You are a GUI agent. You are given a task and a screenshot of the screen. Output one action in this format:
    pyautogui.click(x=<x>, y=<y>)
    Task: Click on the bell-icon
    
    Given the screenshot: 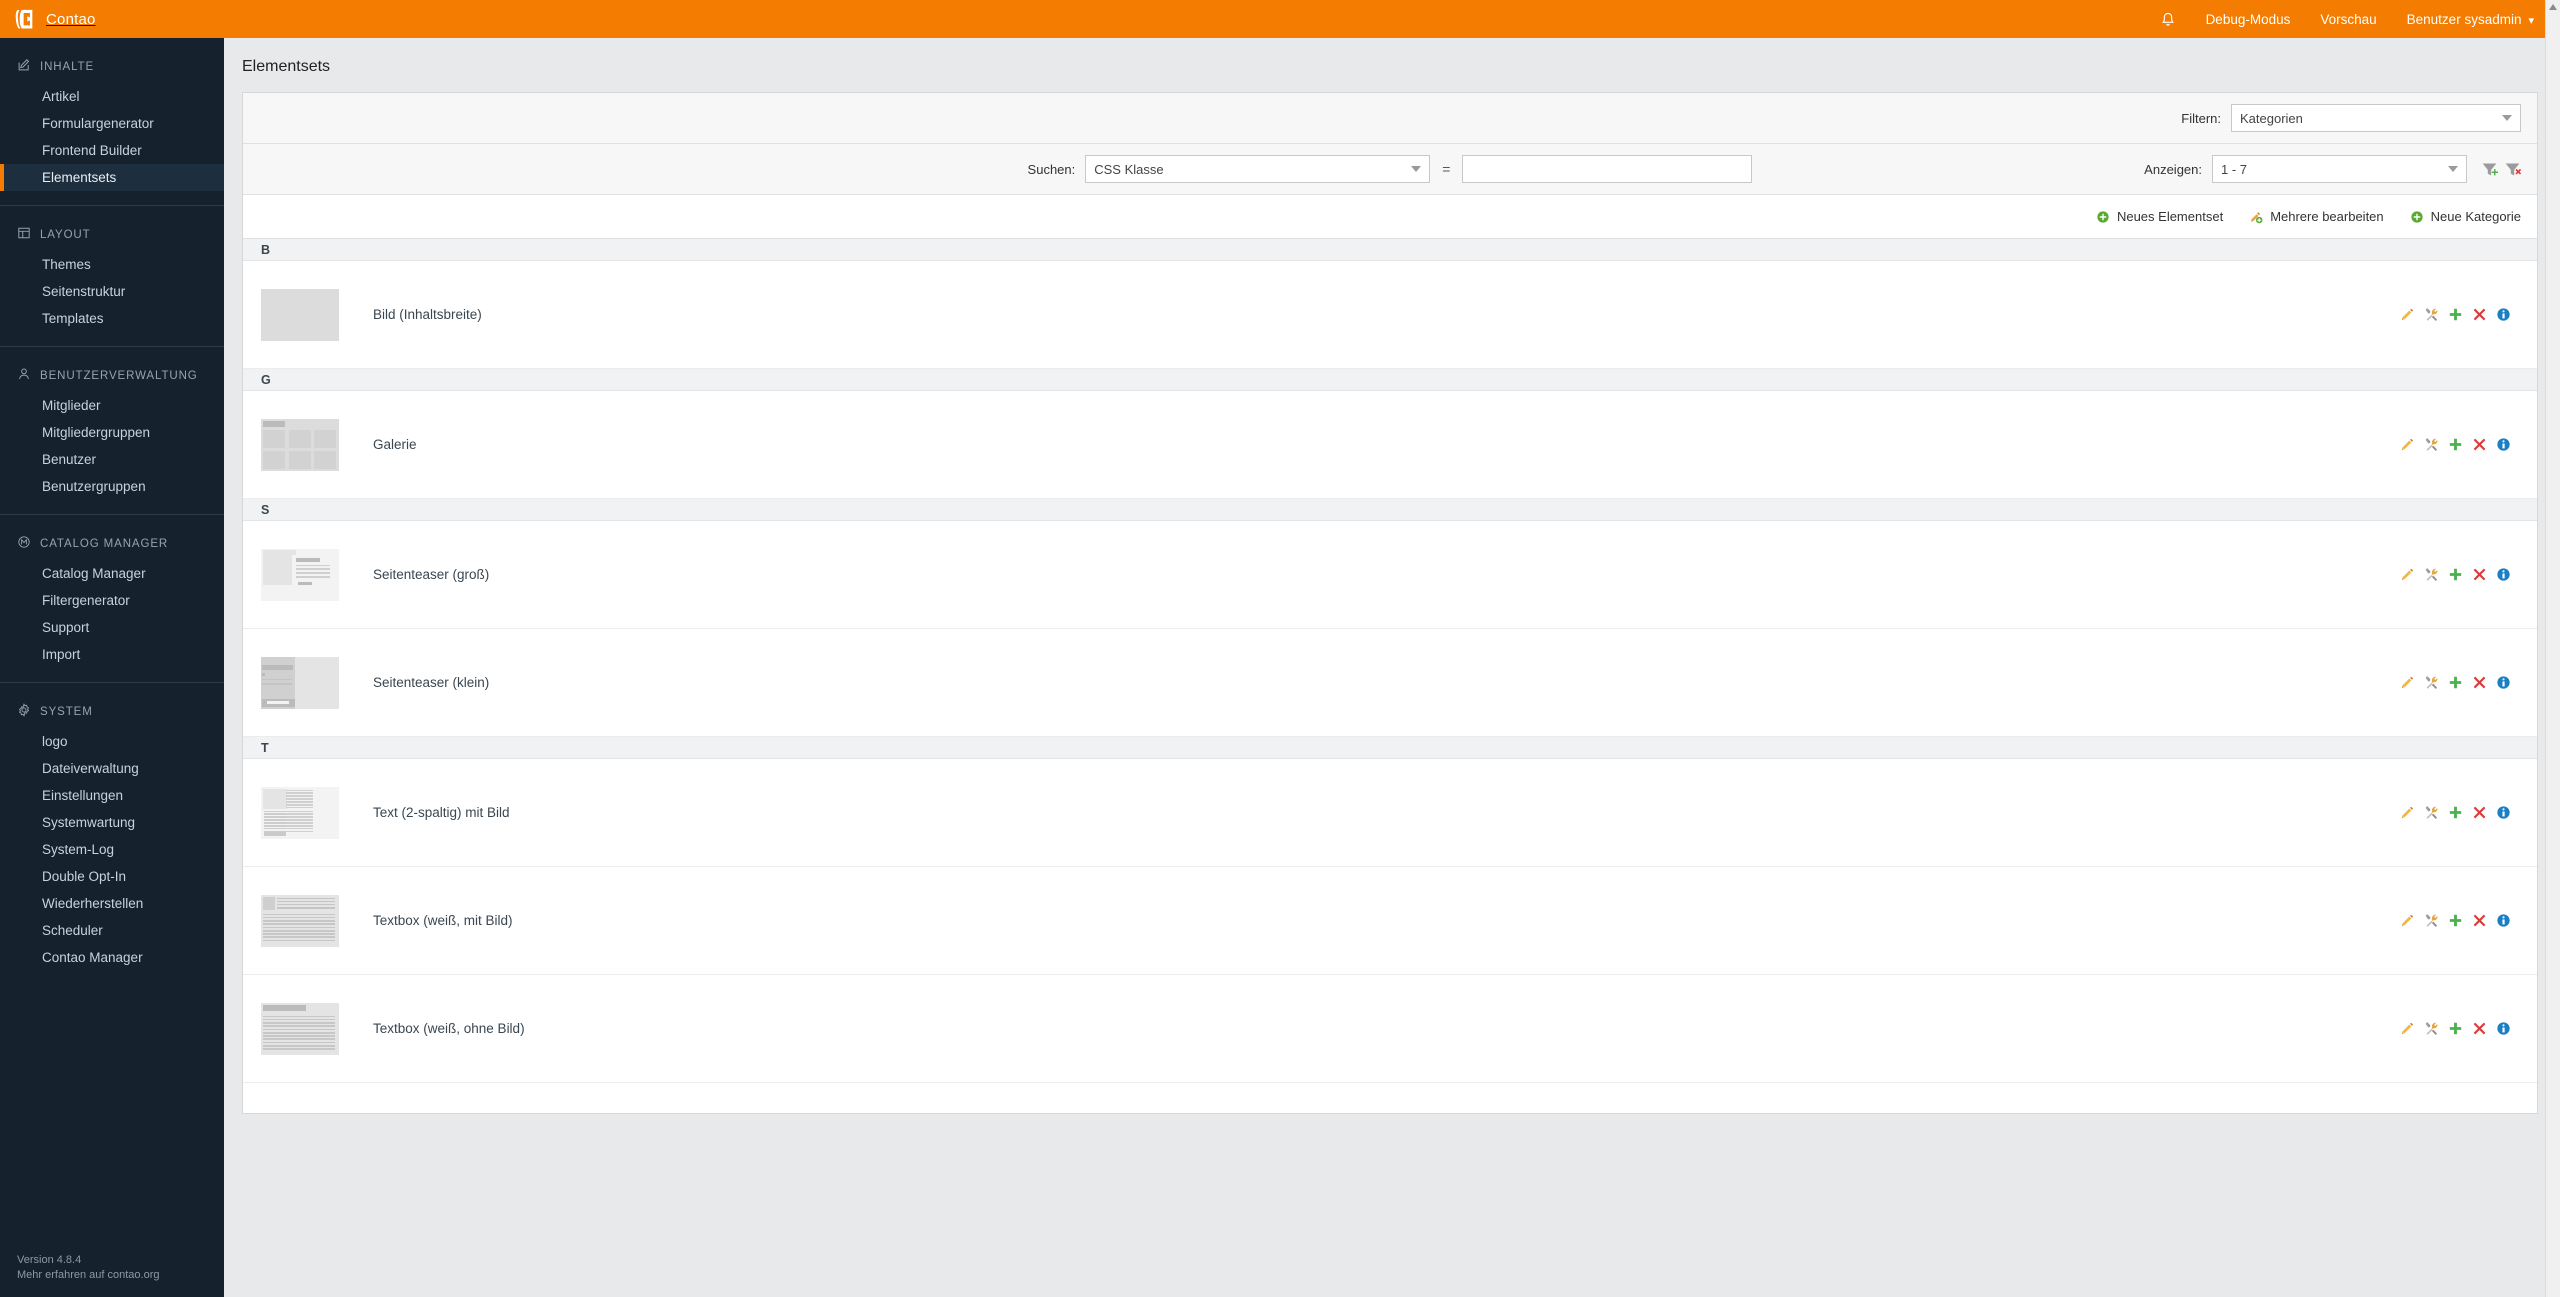 What is the action you would take?
    pyautogui.click(x=2168, y=19)
    